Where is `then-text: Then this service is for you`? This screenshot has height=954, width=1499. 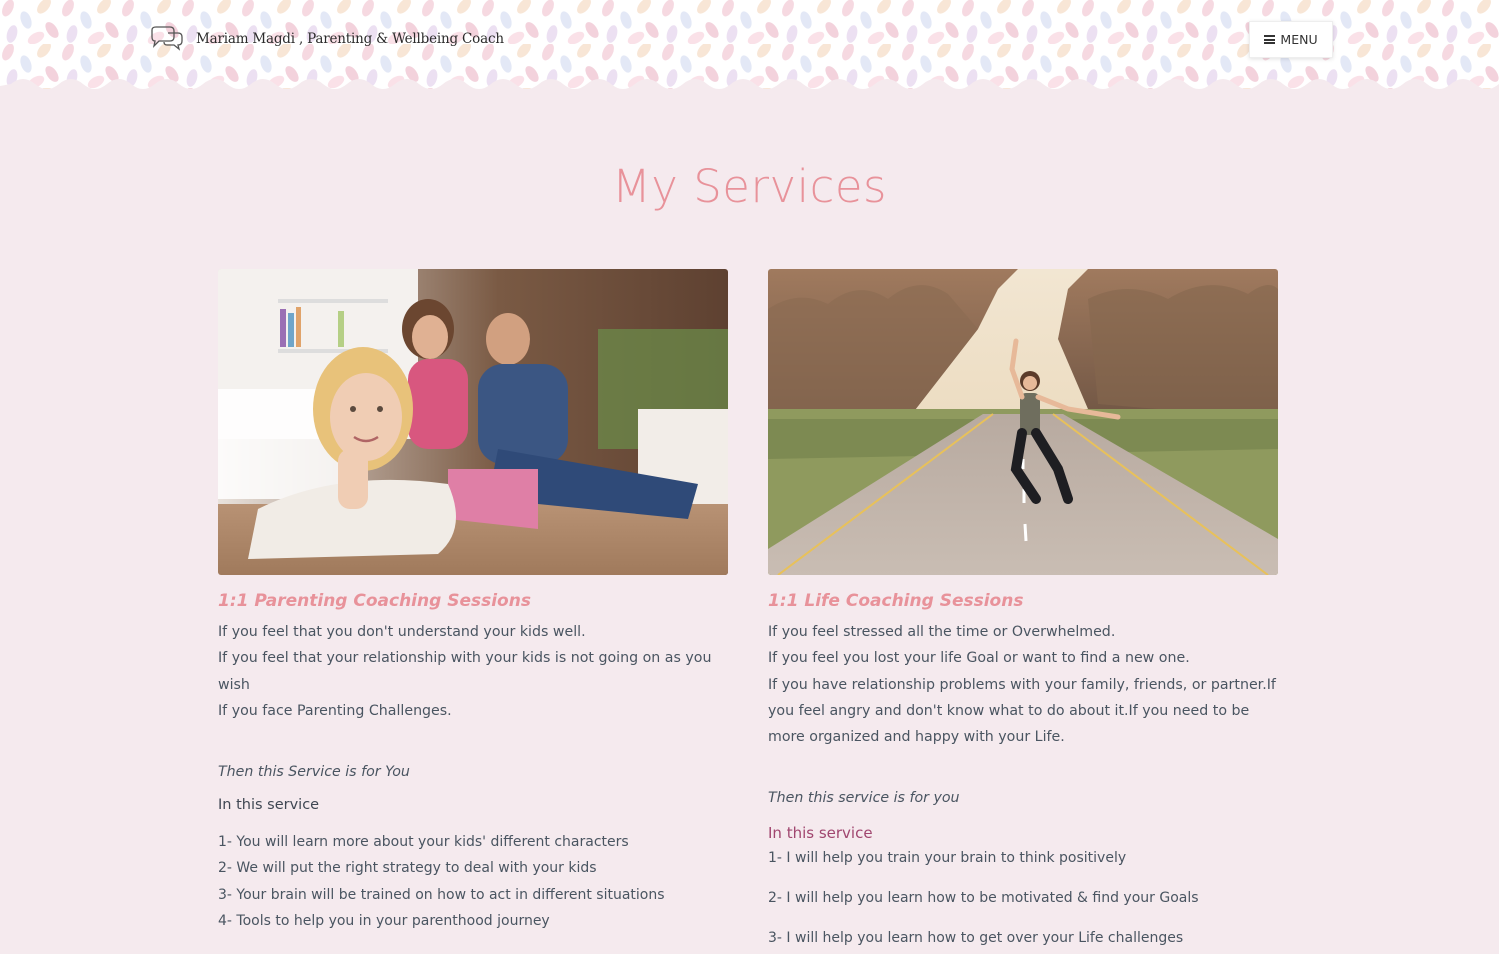
then-text: Then this service is for you is located at coordinates (864, 798).